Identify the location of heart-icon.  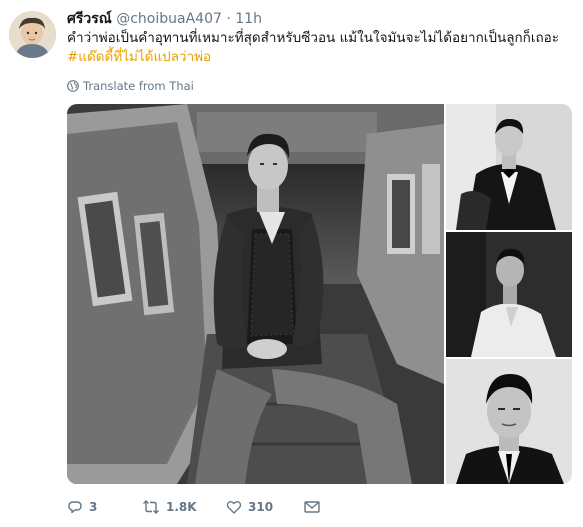
(234, 507).